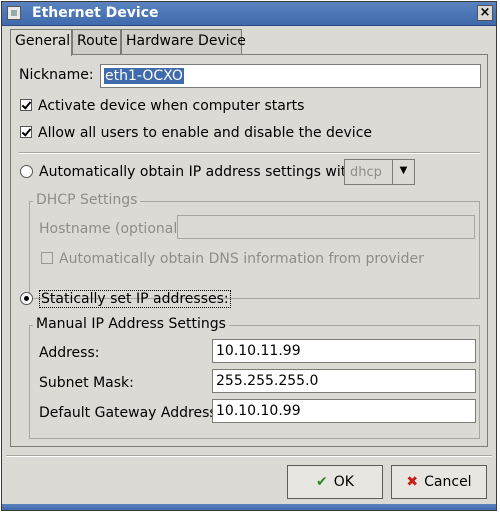  Describe the element at coordinates (96, 41) in the screenshot. I see `tab-route: Route` at that location.